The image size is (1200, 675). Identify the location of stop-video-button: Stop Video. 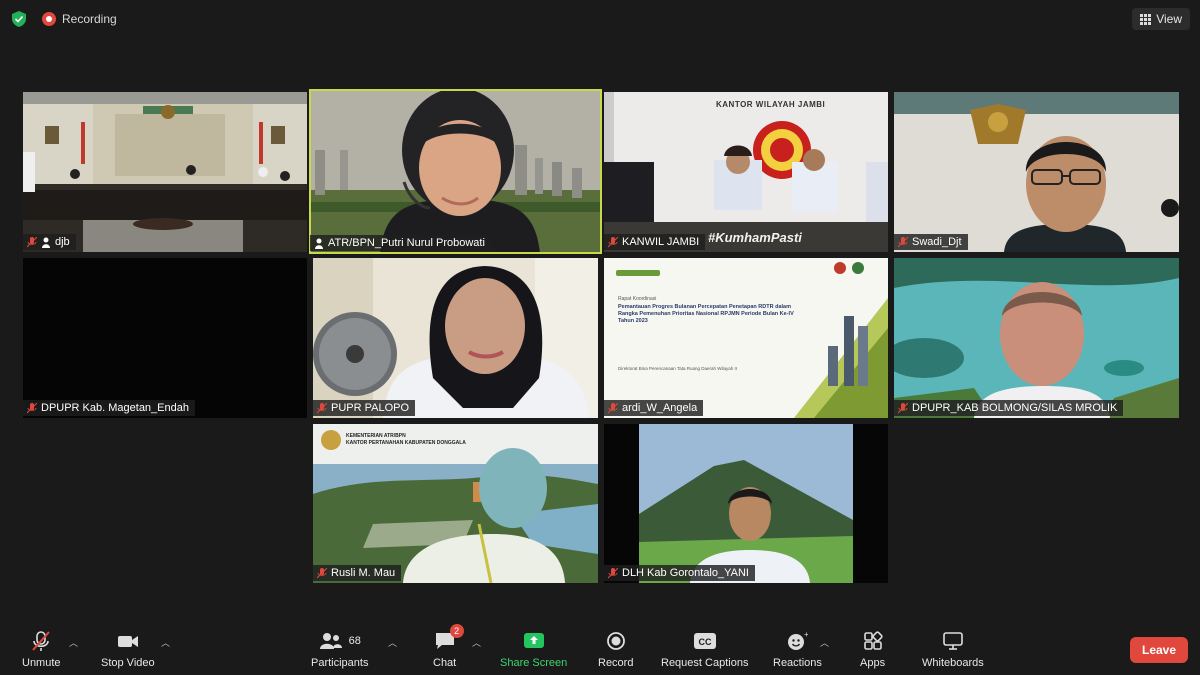
(128, 649).